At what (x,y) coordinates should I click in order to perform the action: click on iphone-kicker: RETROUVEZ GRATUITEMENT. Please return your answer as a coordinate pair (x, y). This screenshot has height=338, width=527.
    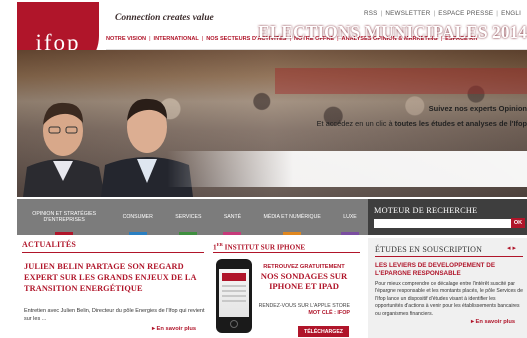
    Looking at the image, I should click on (304, 267).